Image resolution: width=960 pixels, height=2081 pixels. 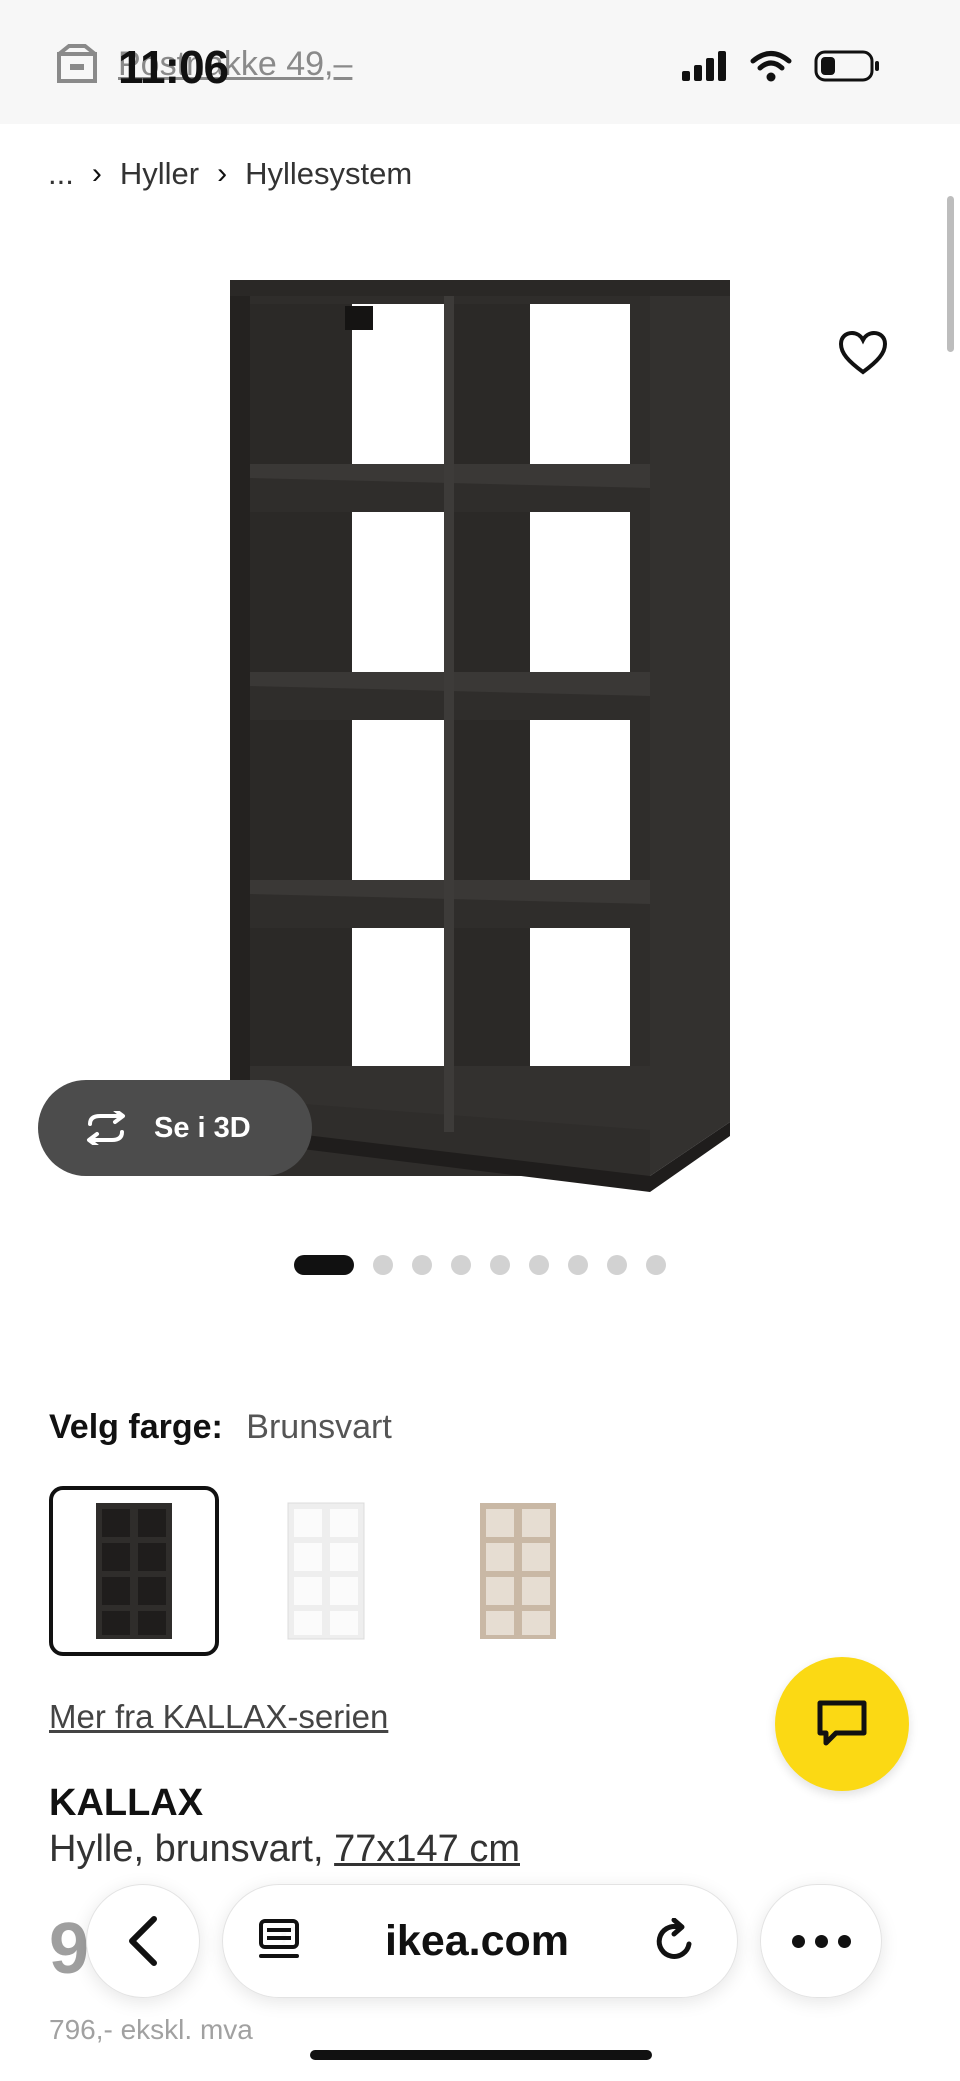 I want to click on breadcrumb-item-hyllesystem: Hyllesystem, so click(x=328, y=174).